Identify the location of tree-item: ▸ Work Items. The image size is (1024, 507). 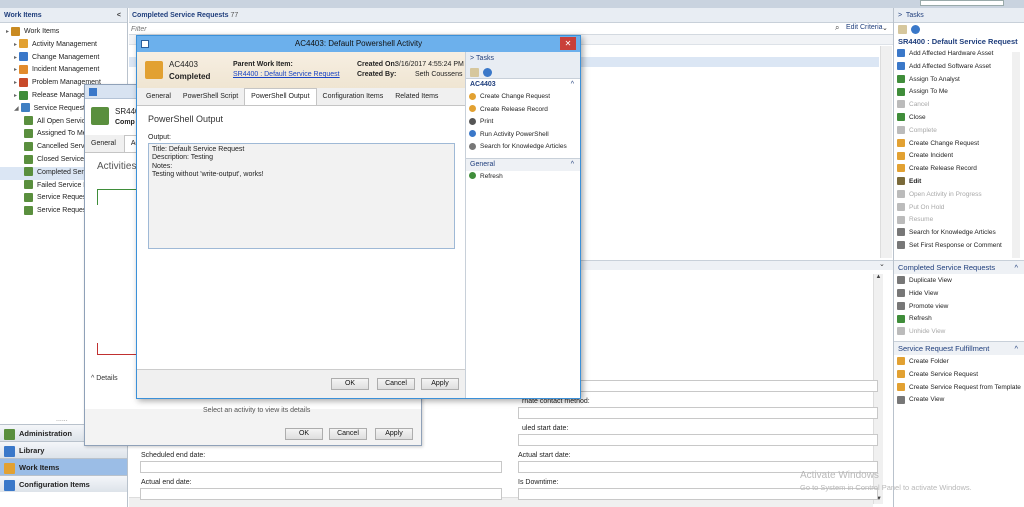
(63, 32).